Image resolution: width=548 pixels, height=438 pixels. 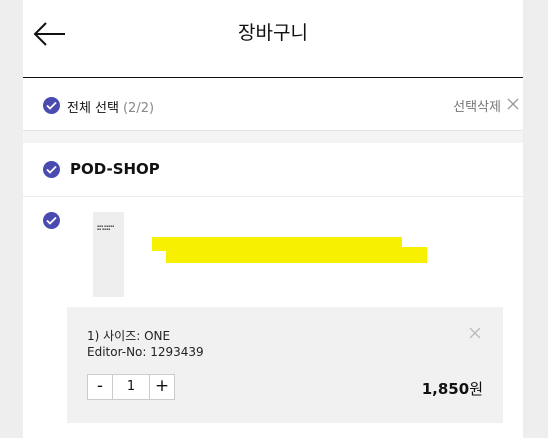 I want to click on select-all-count: (2/2), so click(x=138, y=108).